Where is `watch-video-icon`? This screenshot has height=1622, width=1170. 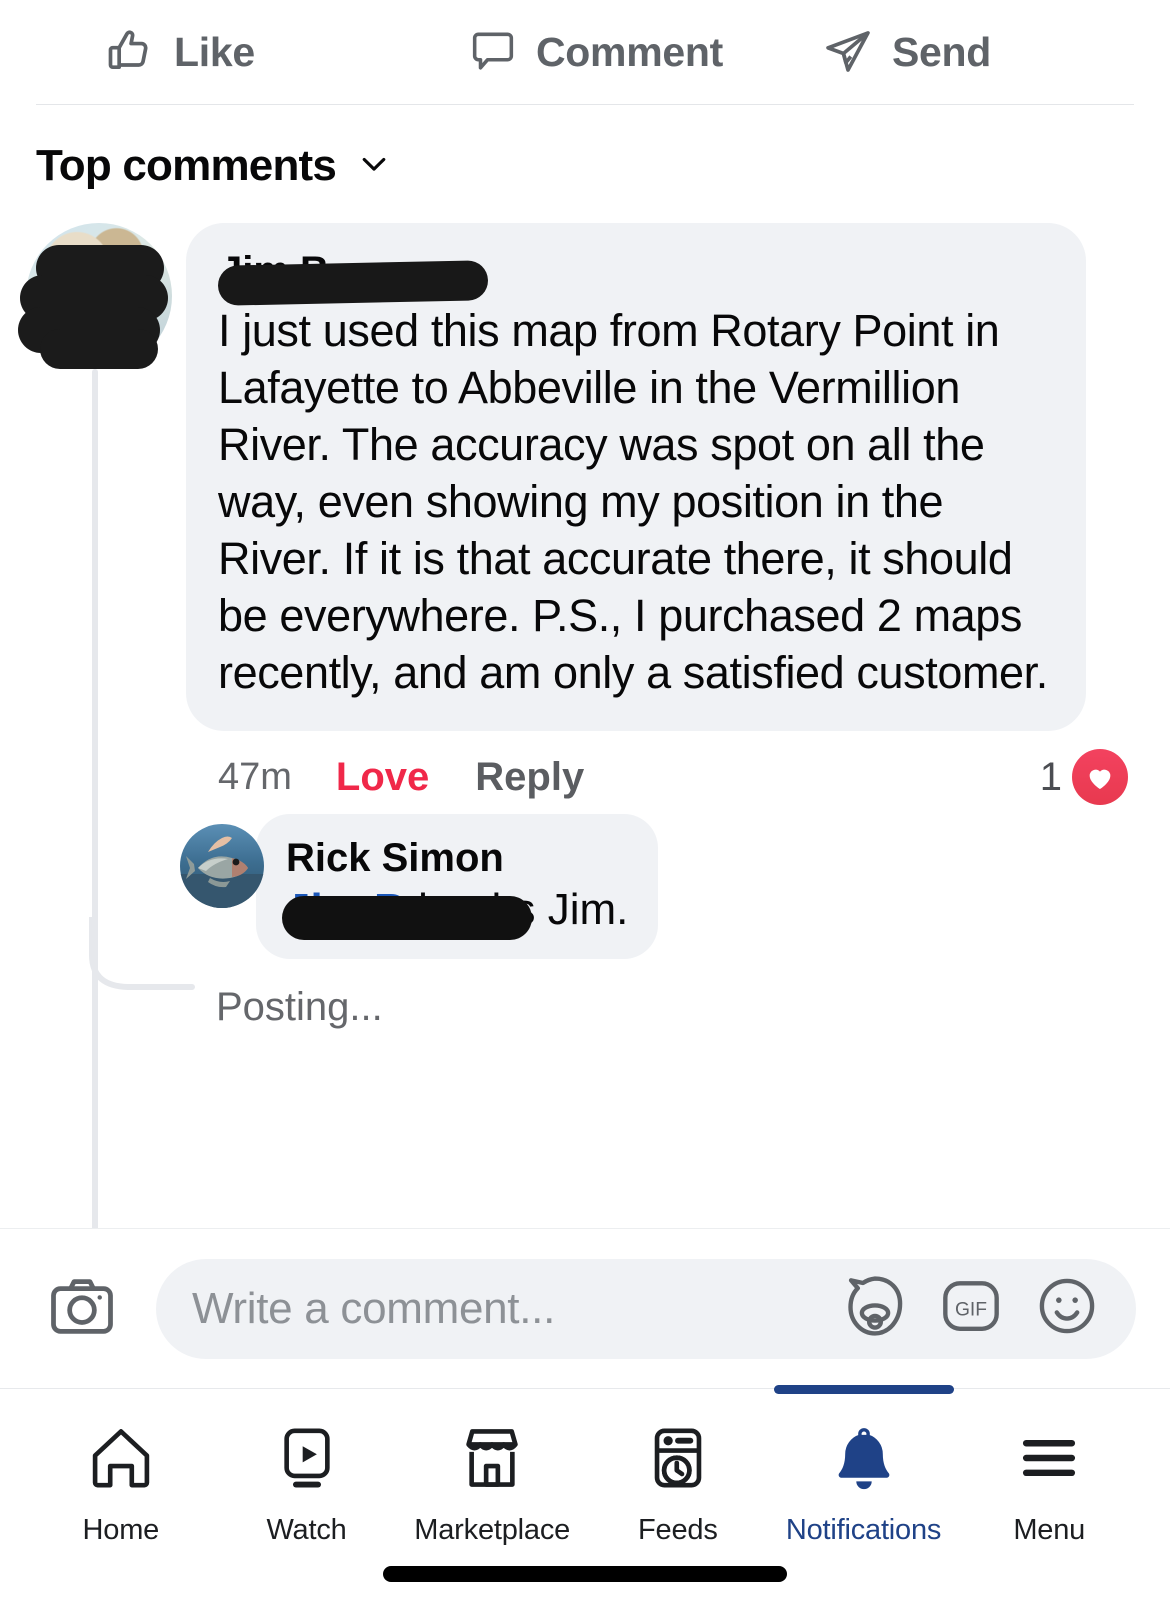
watch-video-icon is located at coordinates (307, 1460).